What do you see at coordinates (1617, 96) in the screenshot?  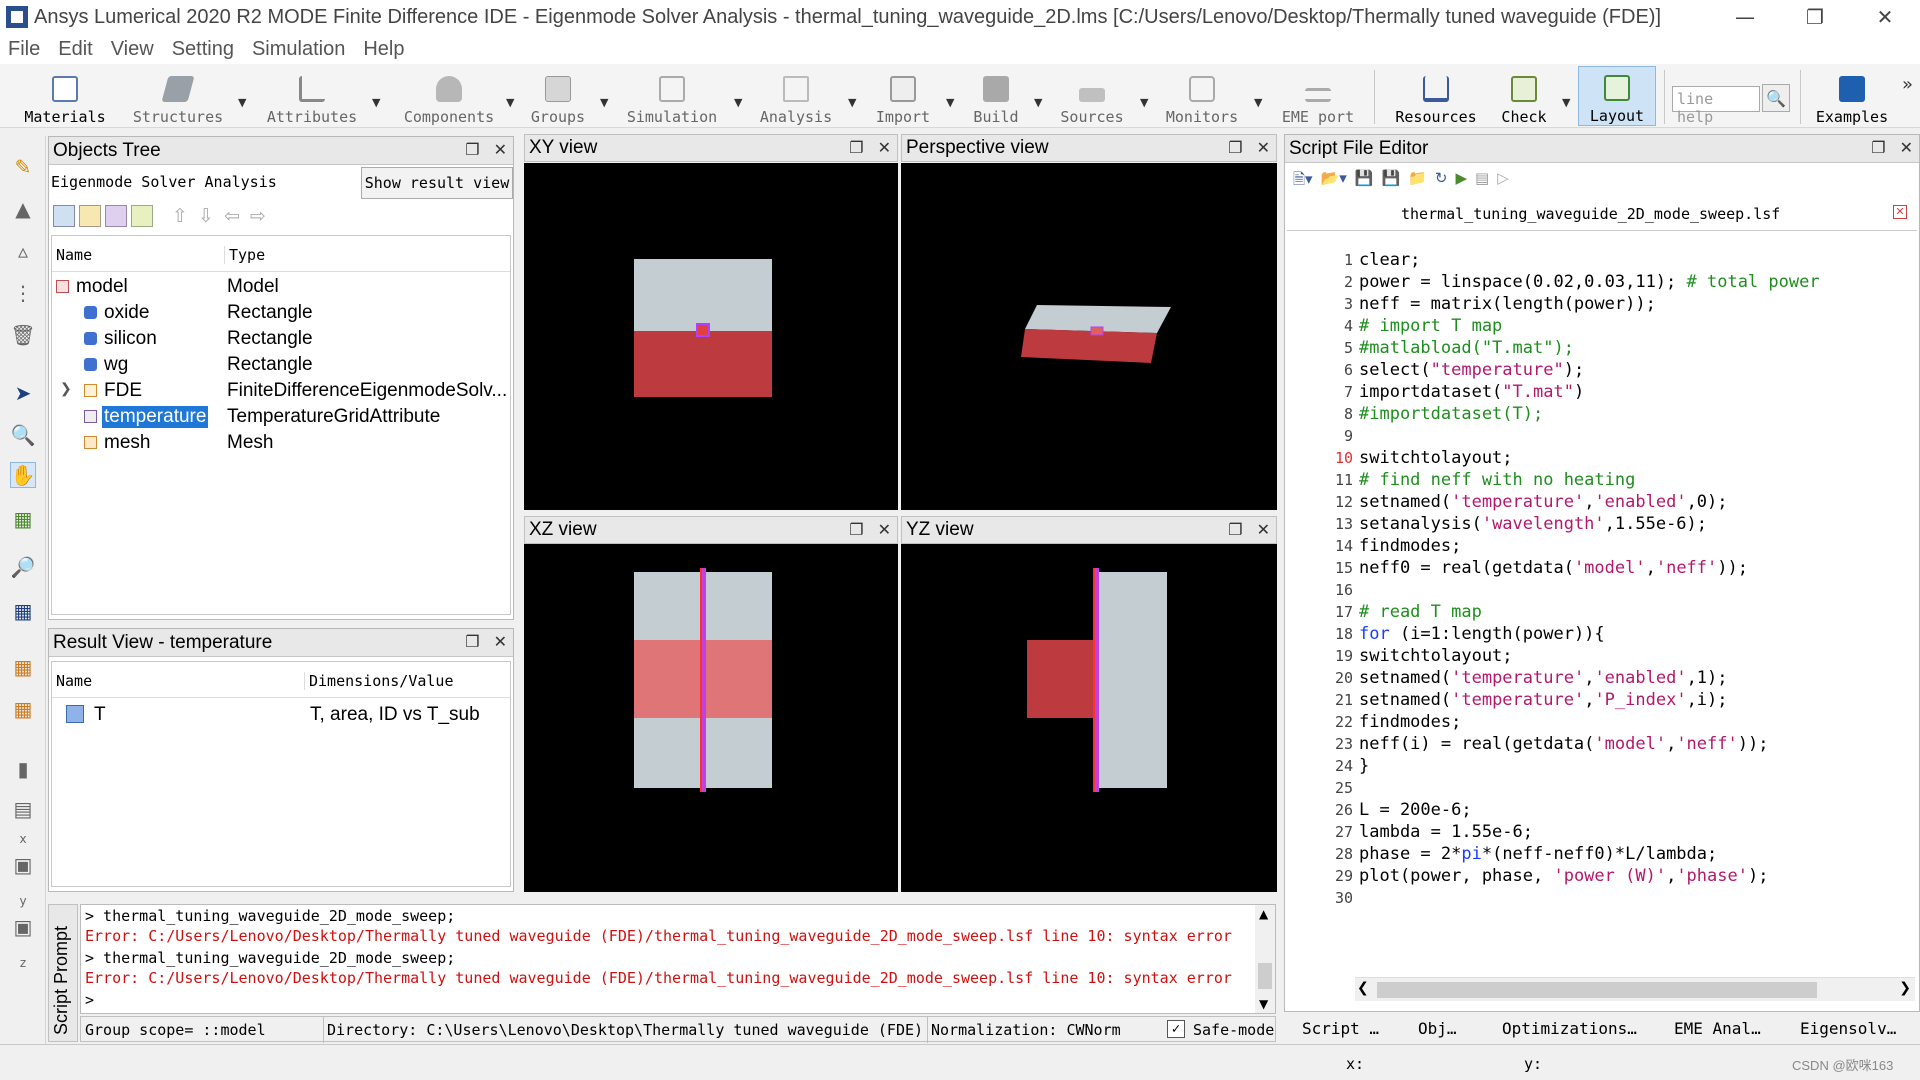 I see `layout-button: Layout` at bounding box center [1617, 96].